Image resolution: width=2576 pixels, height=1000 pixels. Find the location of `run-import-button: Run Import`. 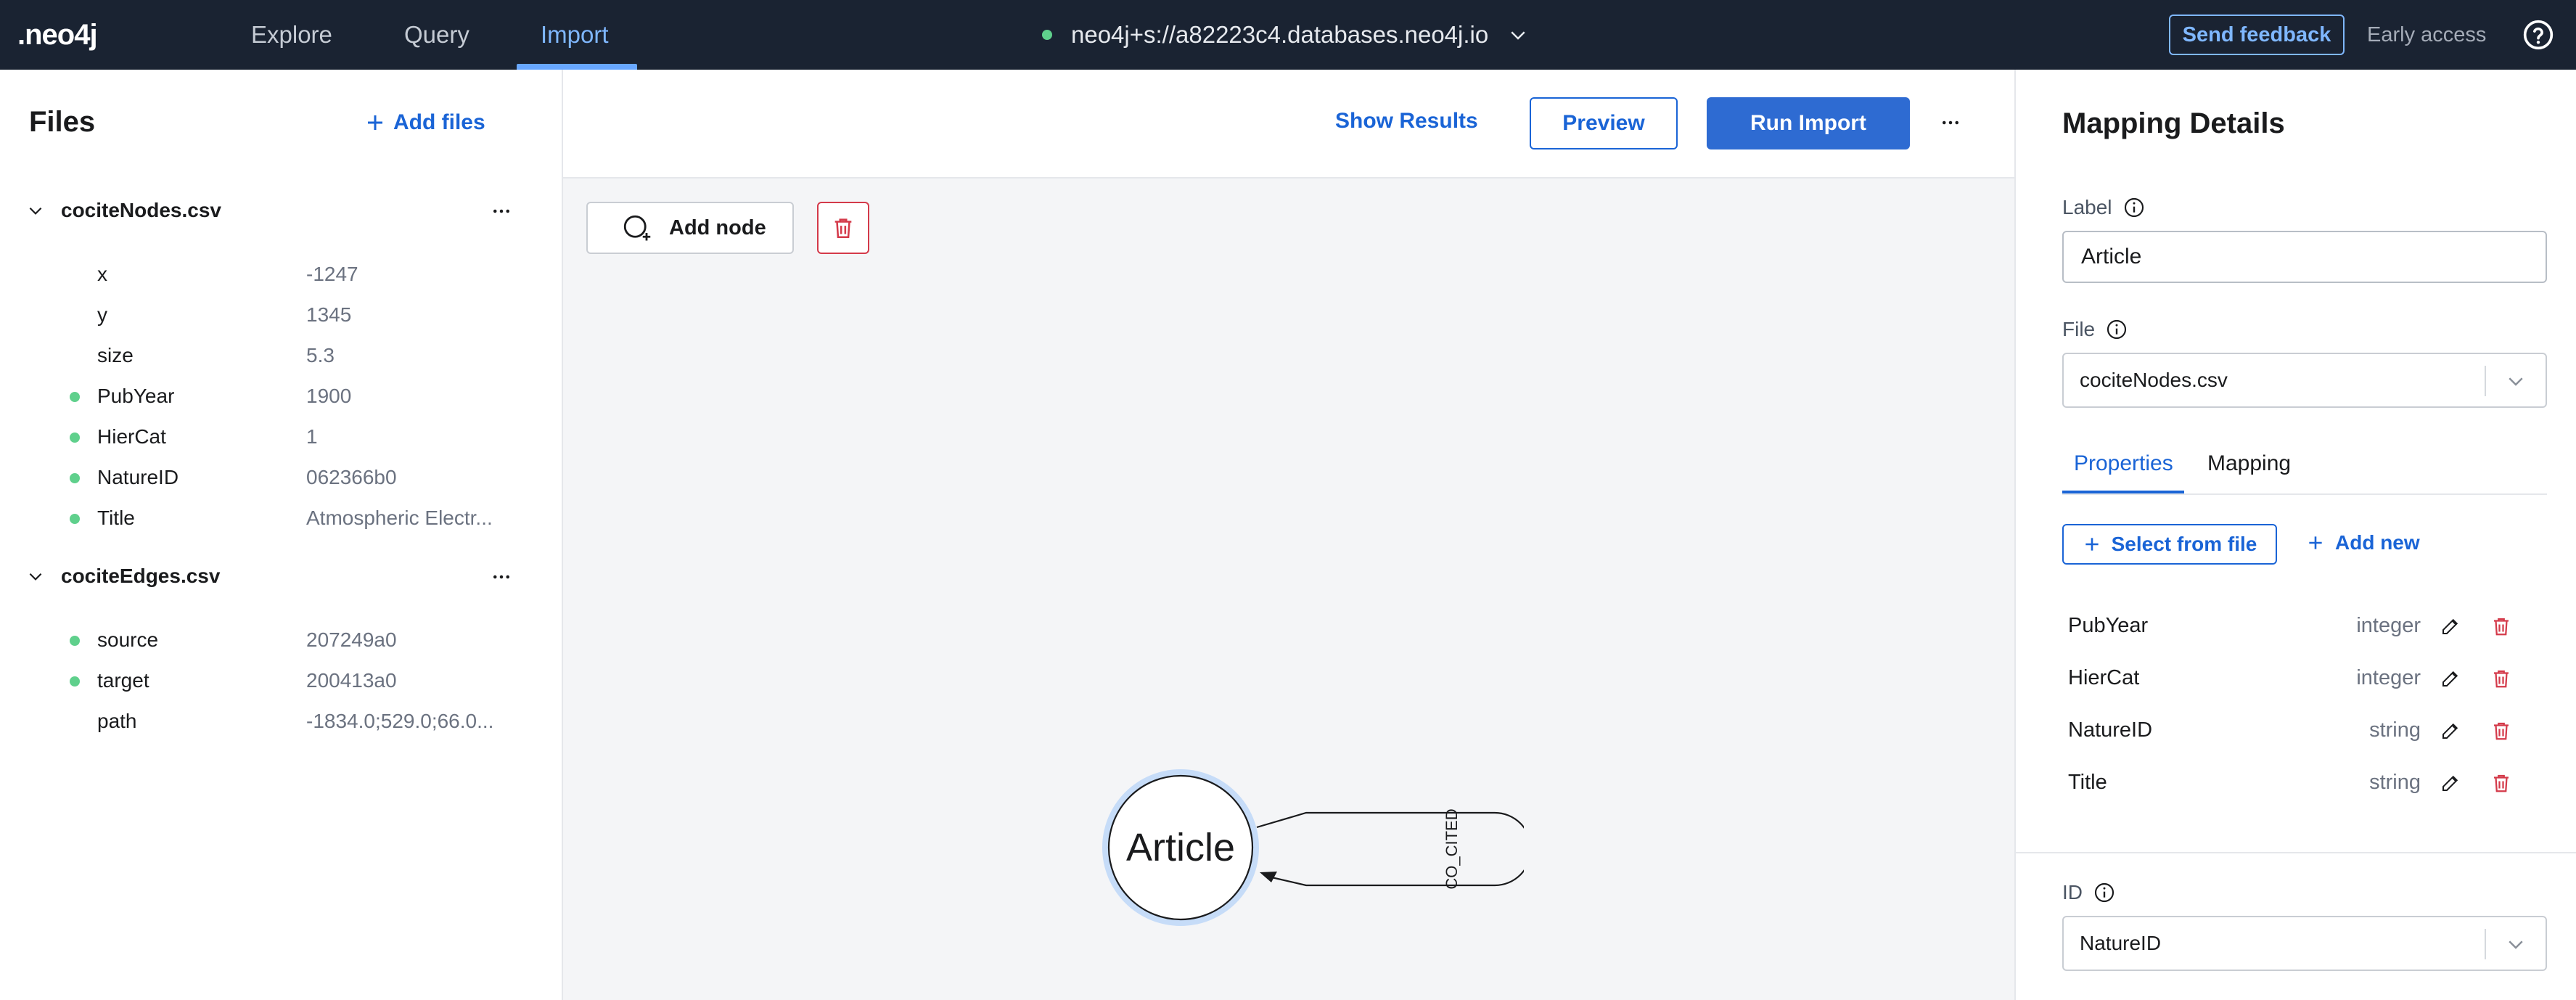

run-import-button: Run Import is located at coordinates (1808, 123).